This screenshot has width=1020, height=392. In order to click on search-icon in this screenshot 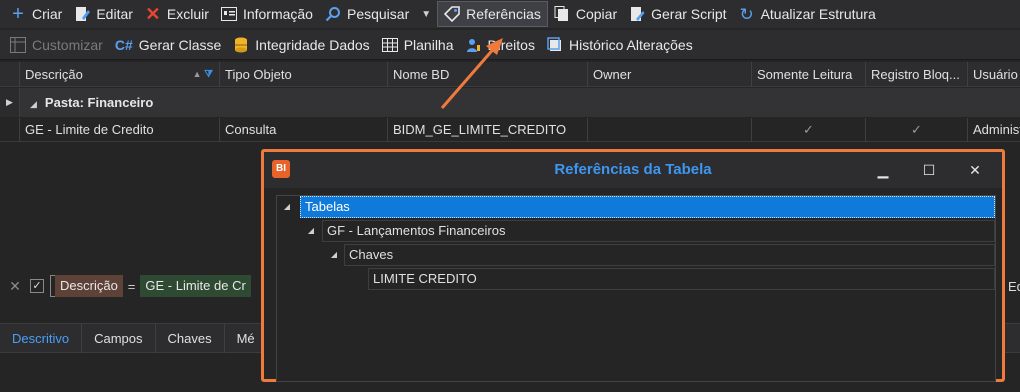, I will do `click(333, 14)`.